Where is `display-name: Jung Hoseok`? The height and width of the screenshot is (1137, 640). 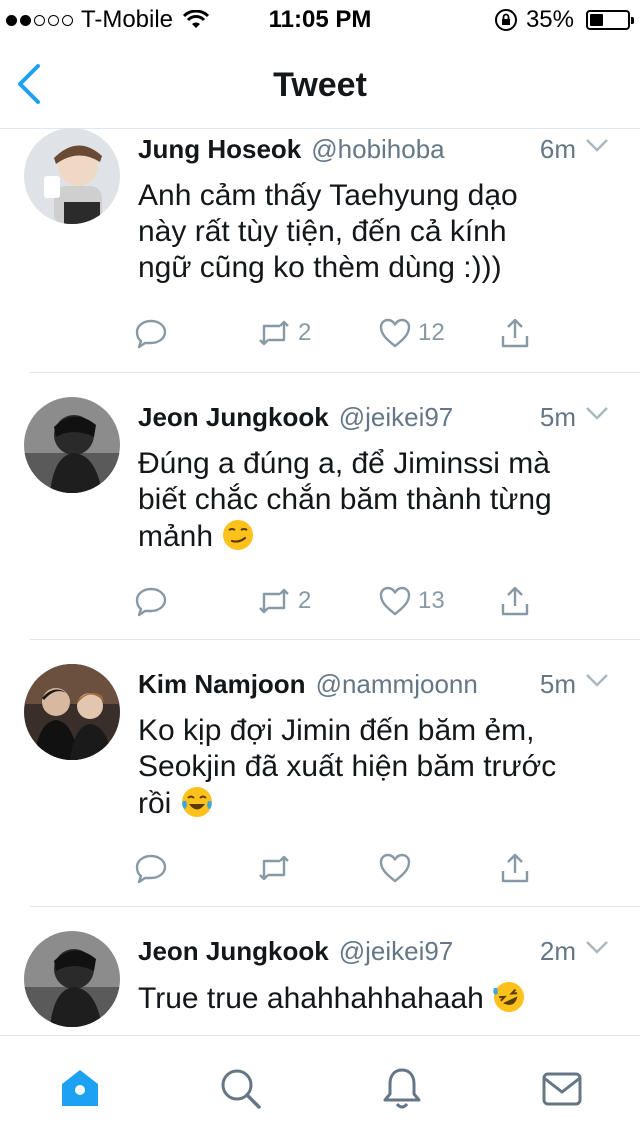 display-name: Jung Hoseok is located at coordinates (219, 149).